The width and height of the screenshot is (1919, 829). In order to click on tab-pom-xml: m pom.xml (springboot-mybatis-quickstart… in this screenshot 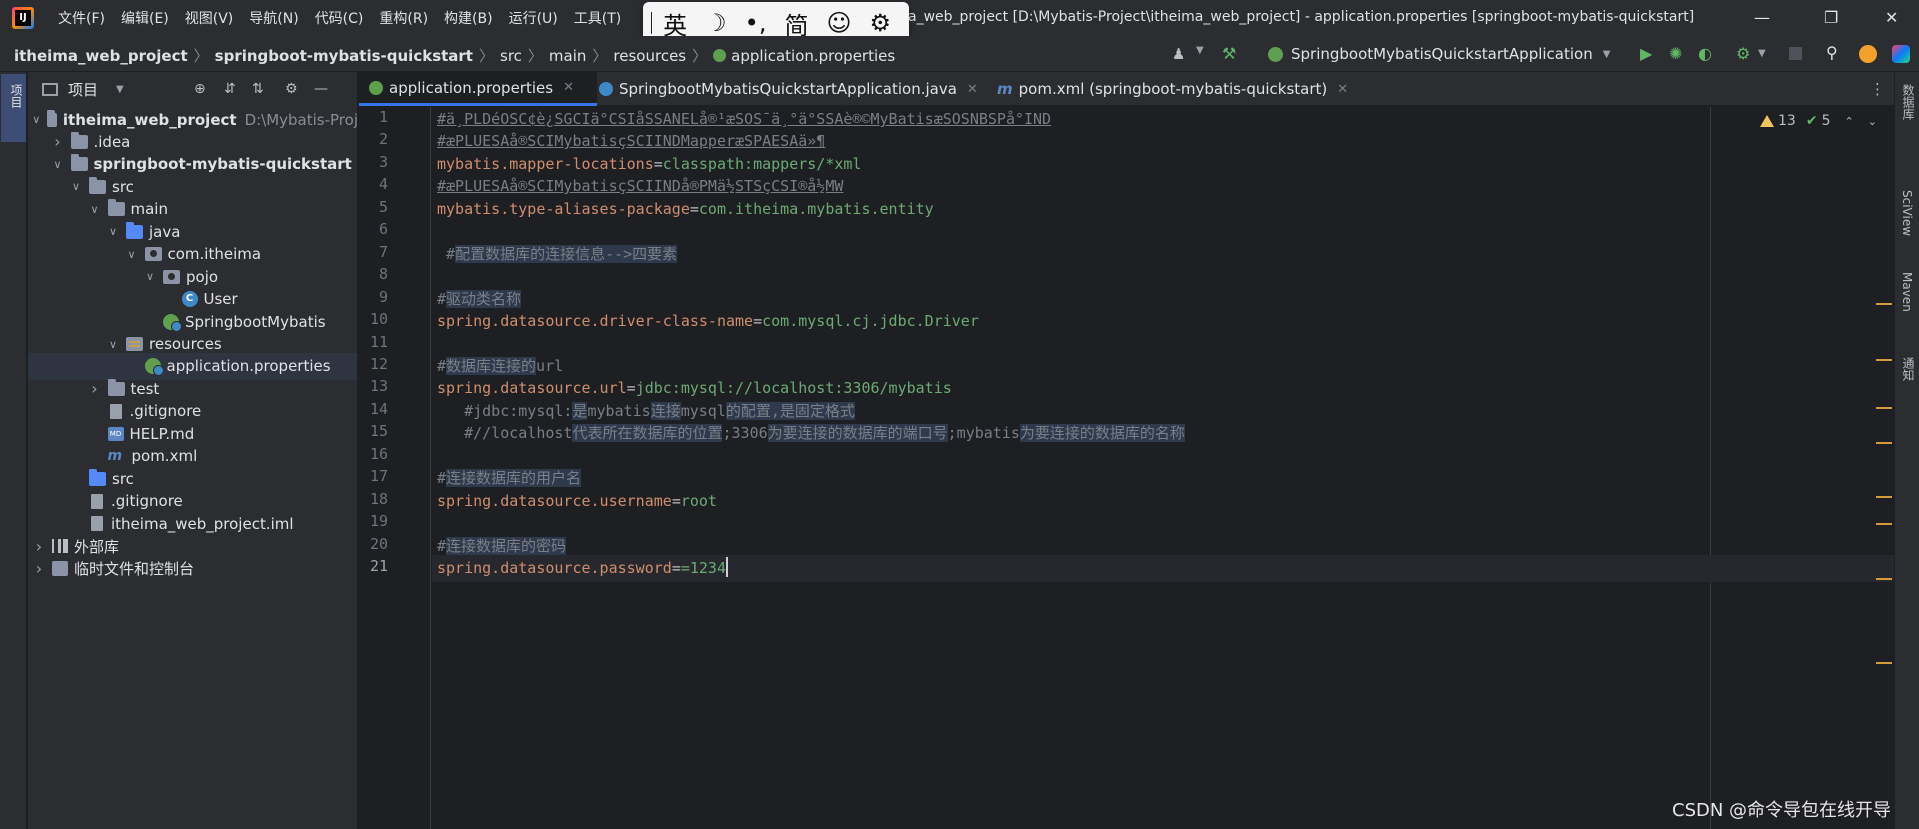, I will do `click(1172, 89)`.